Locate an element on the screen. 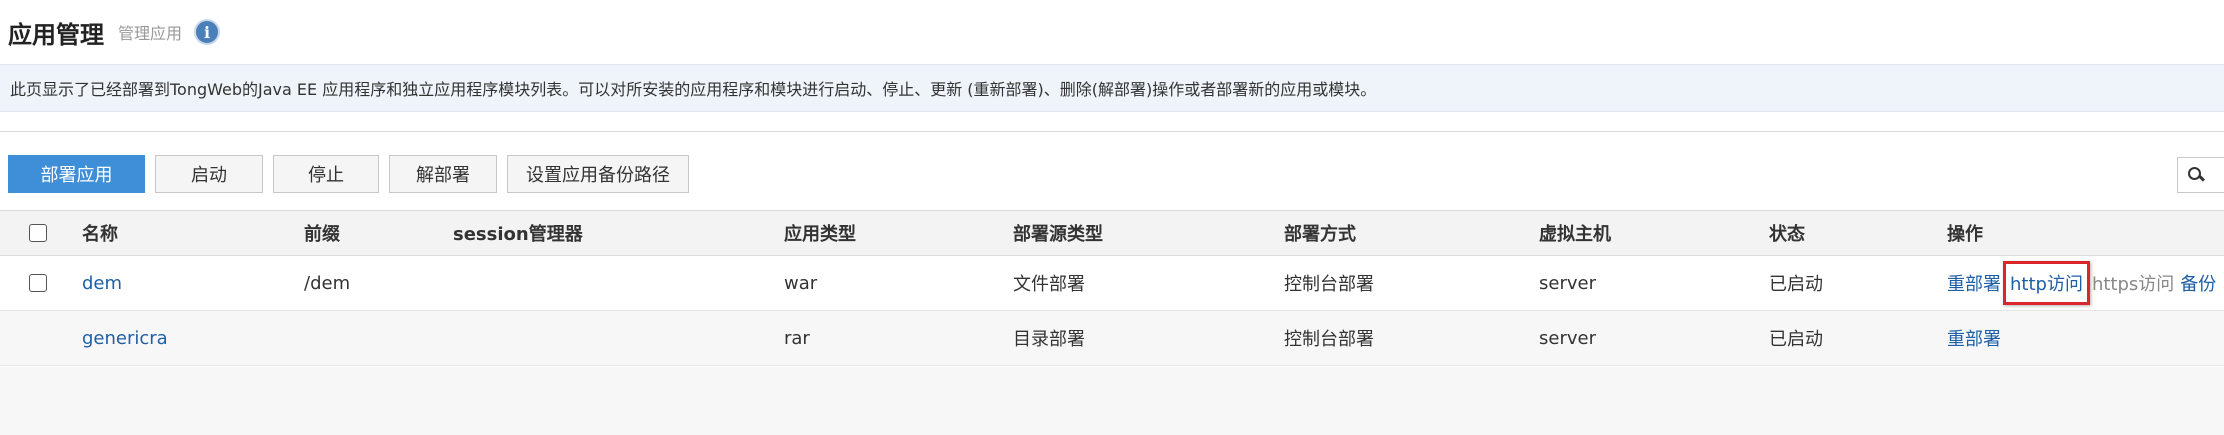  app-prefix: /dem is located at coordinates (327, 283).